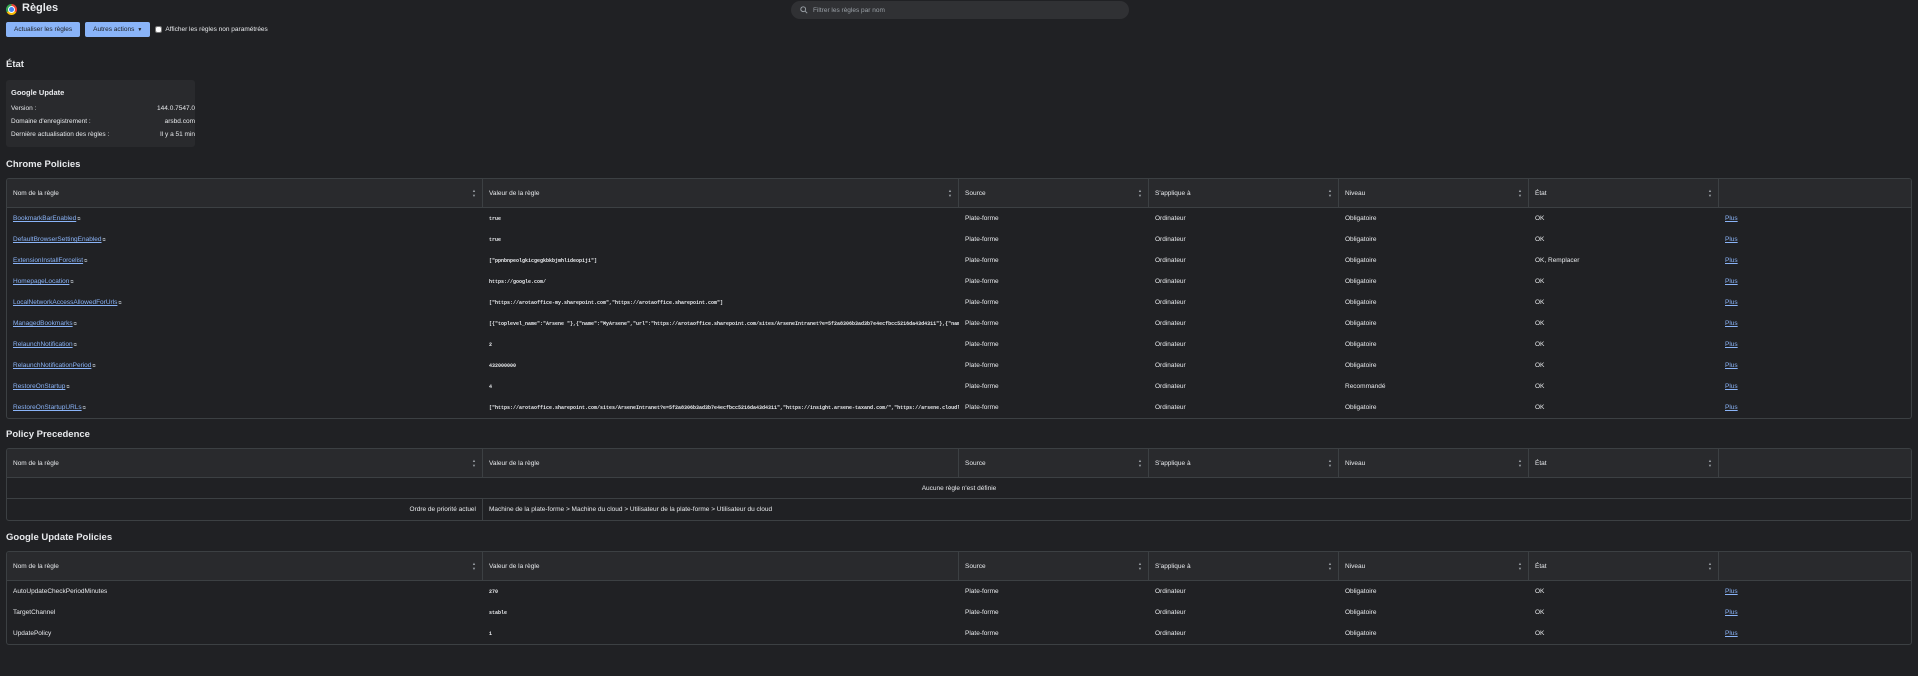 The image size is (1918, 676). What do you see at coordinates (52, 365) in the screenshot?
I see `policy-name-link: RelaunchNotificationPeriod` at bounding box center [52, 365].